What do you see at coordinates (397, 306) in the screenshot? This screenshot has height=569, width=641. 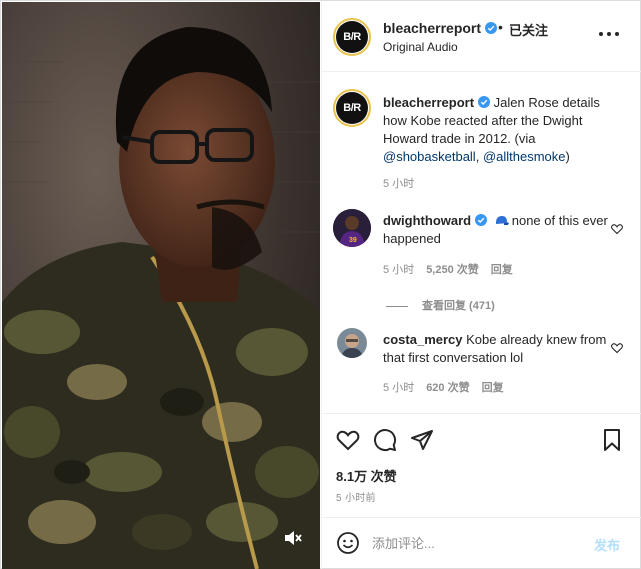 I see `replies-divider-line` at bounding box center [397, 306].